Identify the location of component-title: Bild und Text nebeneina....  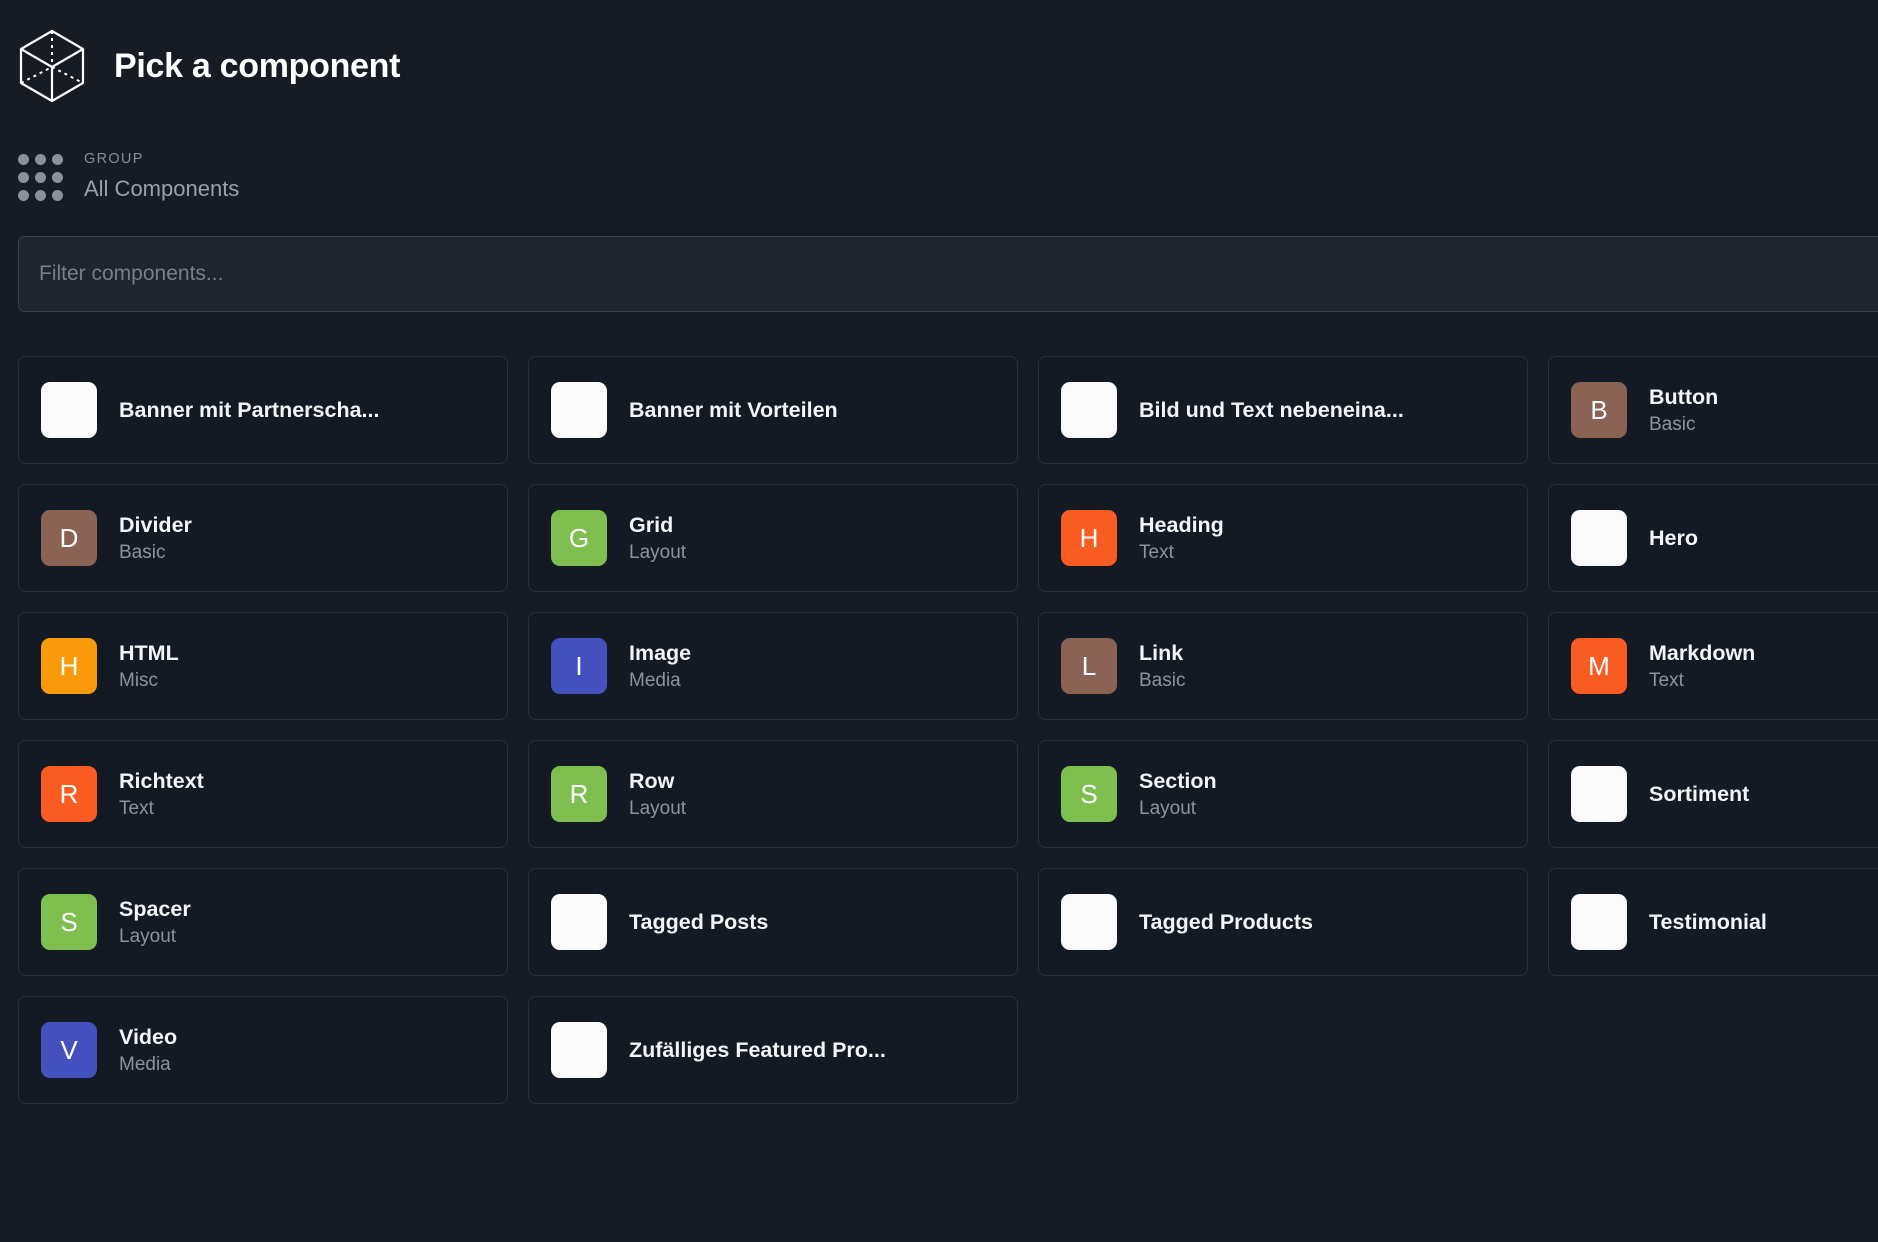
(1271, 409).